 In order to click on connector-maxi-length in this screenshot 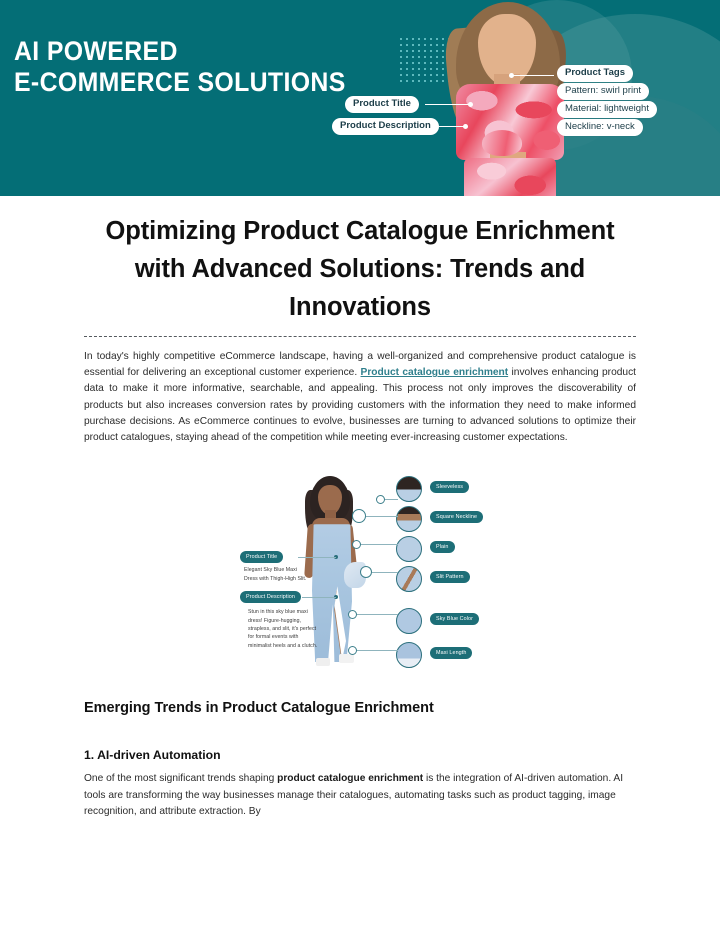, I will do `click(377, 651)`.